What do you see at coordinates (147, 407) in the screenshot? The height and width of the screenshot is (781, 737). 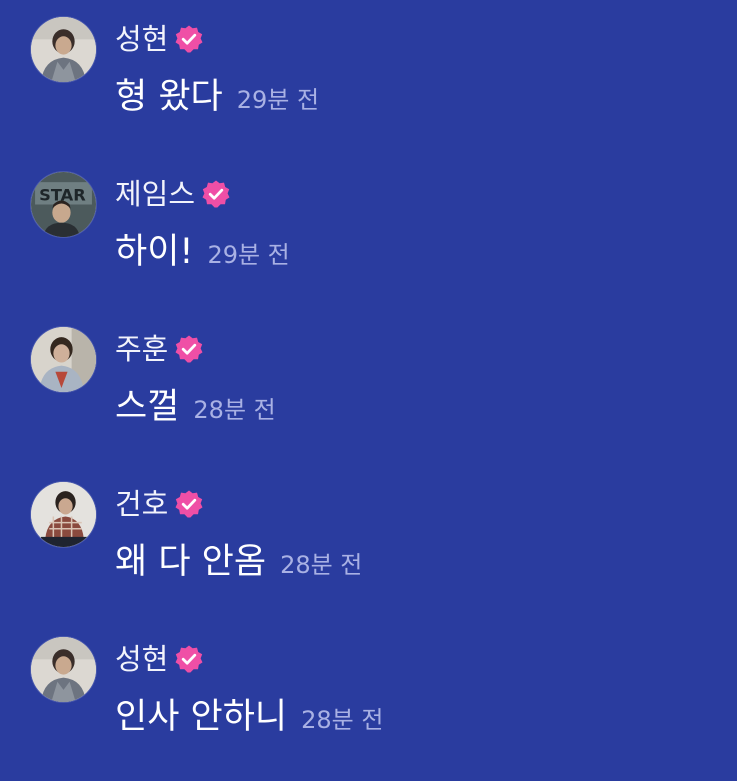 I see `message-text: 스껄` at bounding box center [147, 407].